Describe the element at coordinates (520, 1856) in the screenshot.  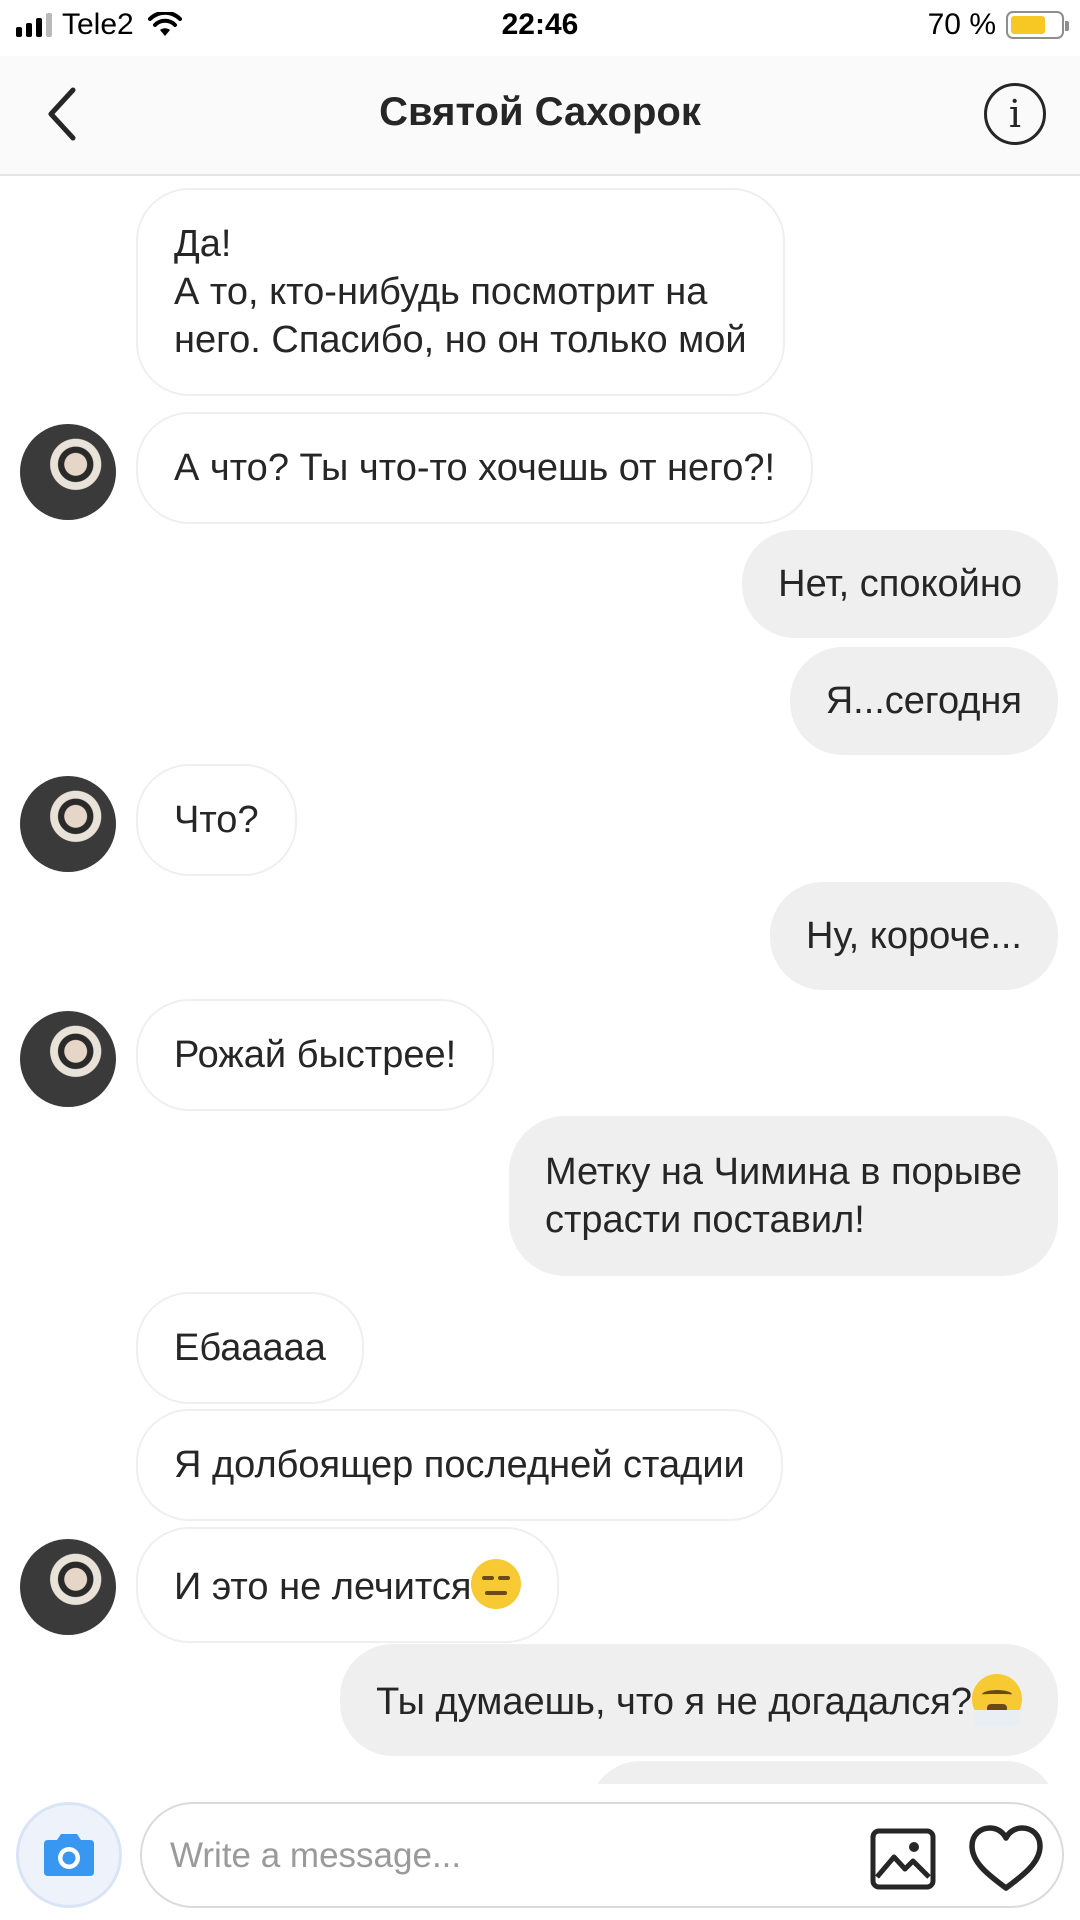
I see `message-input` at that location.